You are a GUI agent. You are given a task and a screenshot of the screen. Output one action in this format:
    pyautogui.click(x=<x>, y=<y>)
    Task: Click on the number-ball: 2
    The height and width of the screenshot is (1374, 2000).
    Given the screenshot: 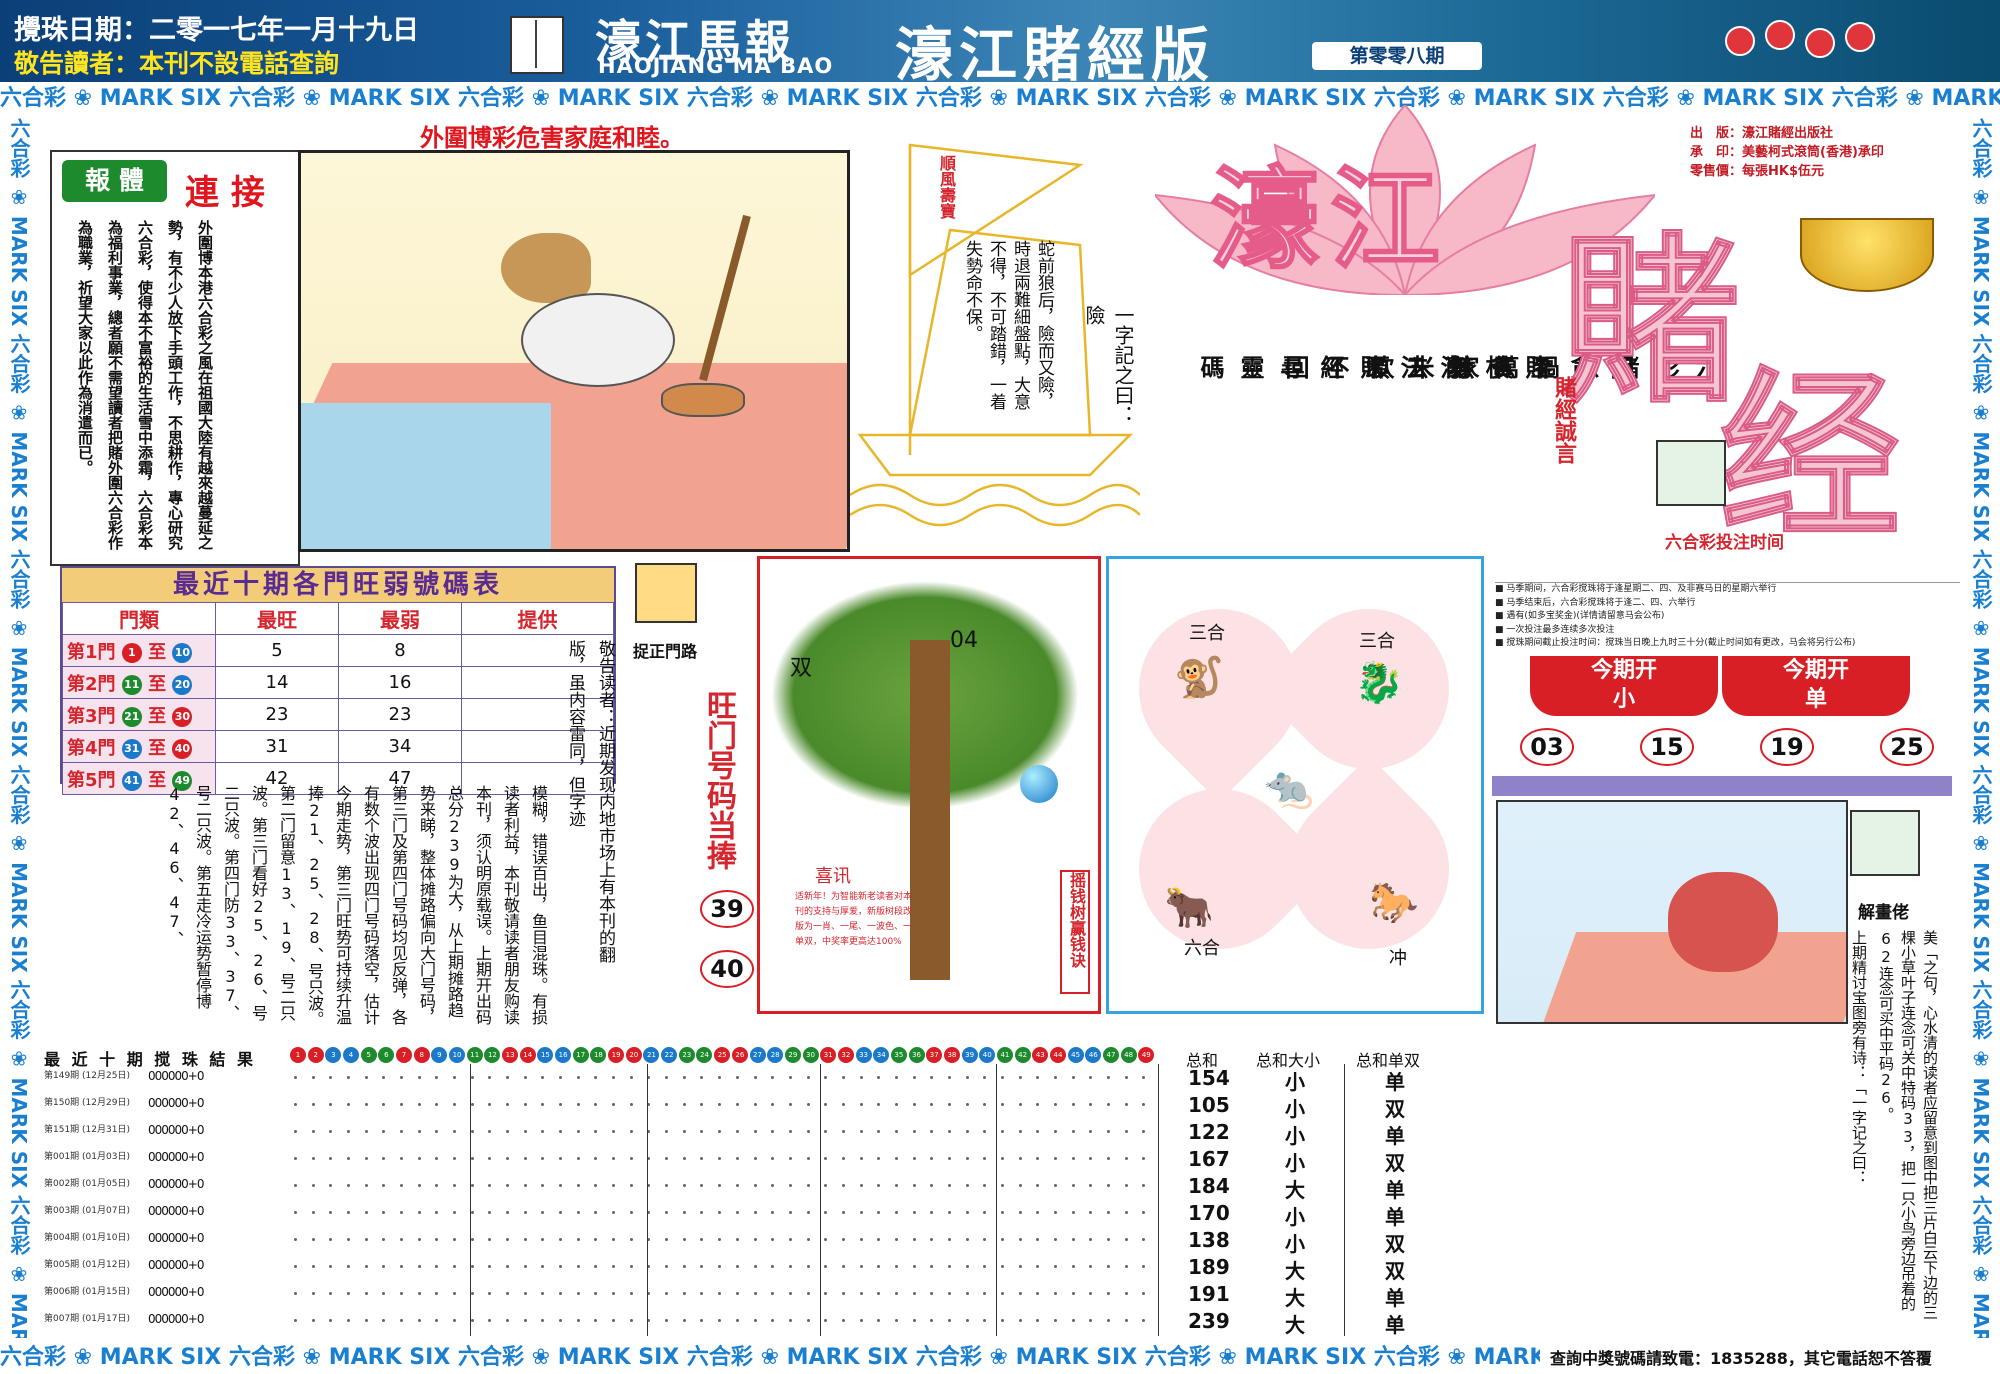 What is the action you would take?
    pyautogui.click(x=315, y=1055)
    